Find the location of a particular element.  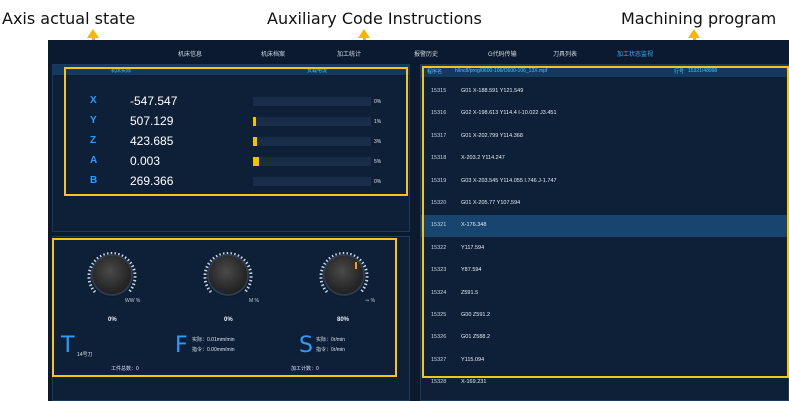

menu-machine-info: 机床信息 is located at coordinates (190, 53).